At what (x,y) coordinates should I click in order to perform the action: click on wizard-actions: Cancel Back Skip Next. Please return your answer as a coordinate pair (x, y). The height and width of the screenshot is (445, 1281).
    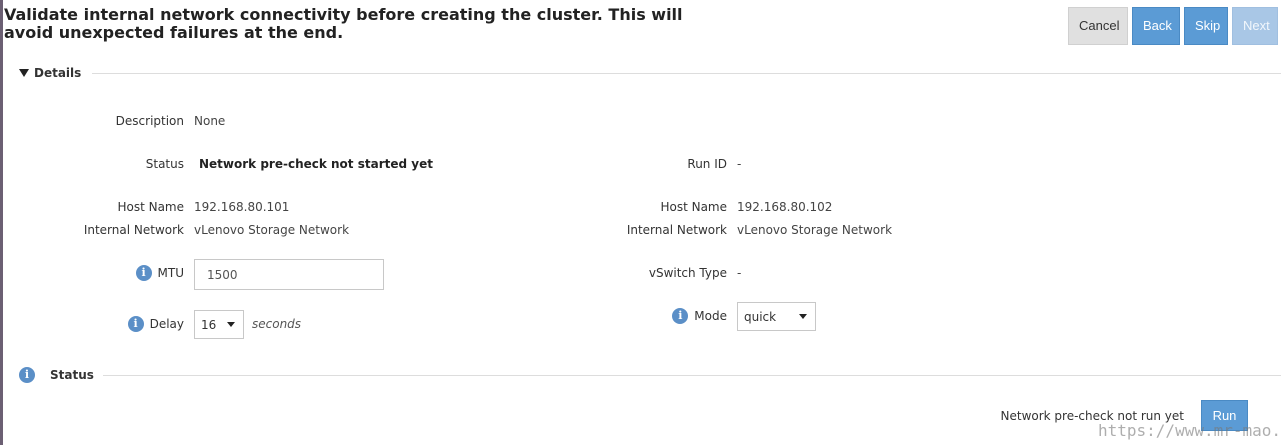
    Looking at the image, I should click on (1173, 26).